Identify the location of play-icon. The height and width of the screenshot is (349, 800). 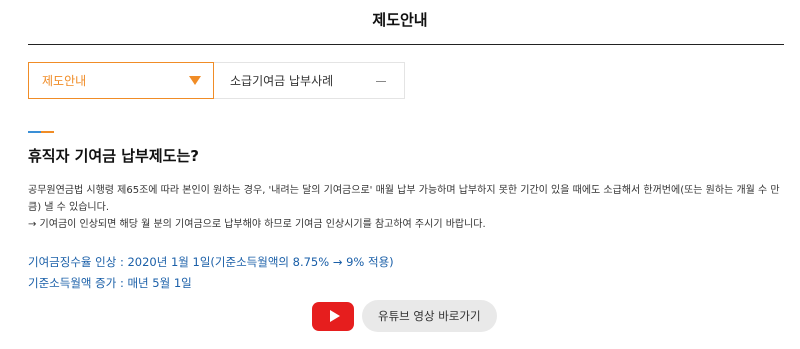
(334, 316).